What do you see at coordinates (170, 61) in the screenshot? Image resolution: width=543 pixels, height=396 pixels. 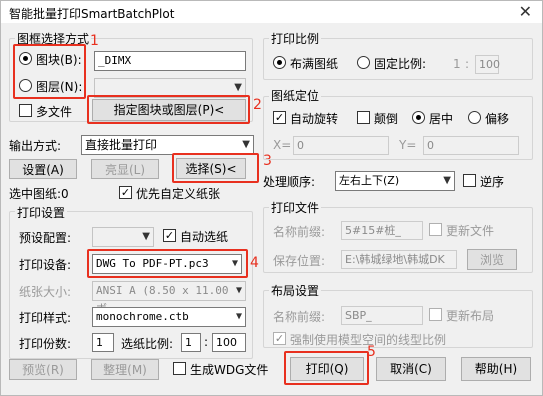 I see `block-name-input: _DIMX` at bounding box center [170, 61].